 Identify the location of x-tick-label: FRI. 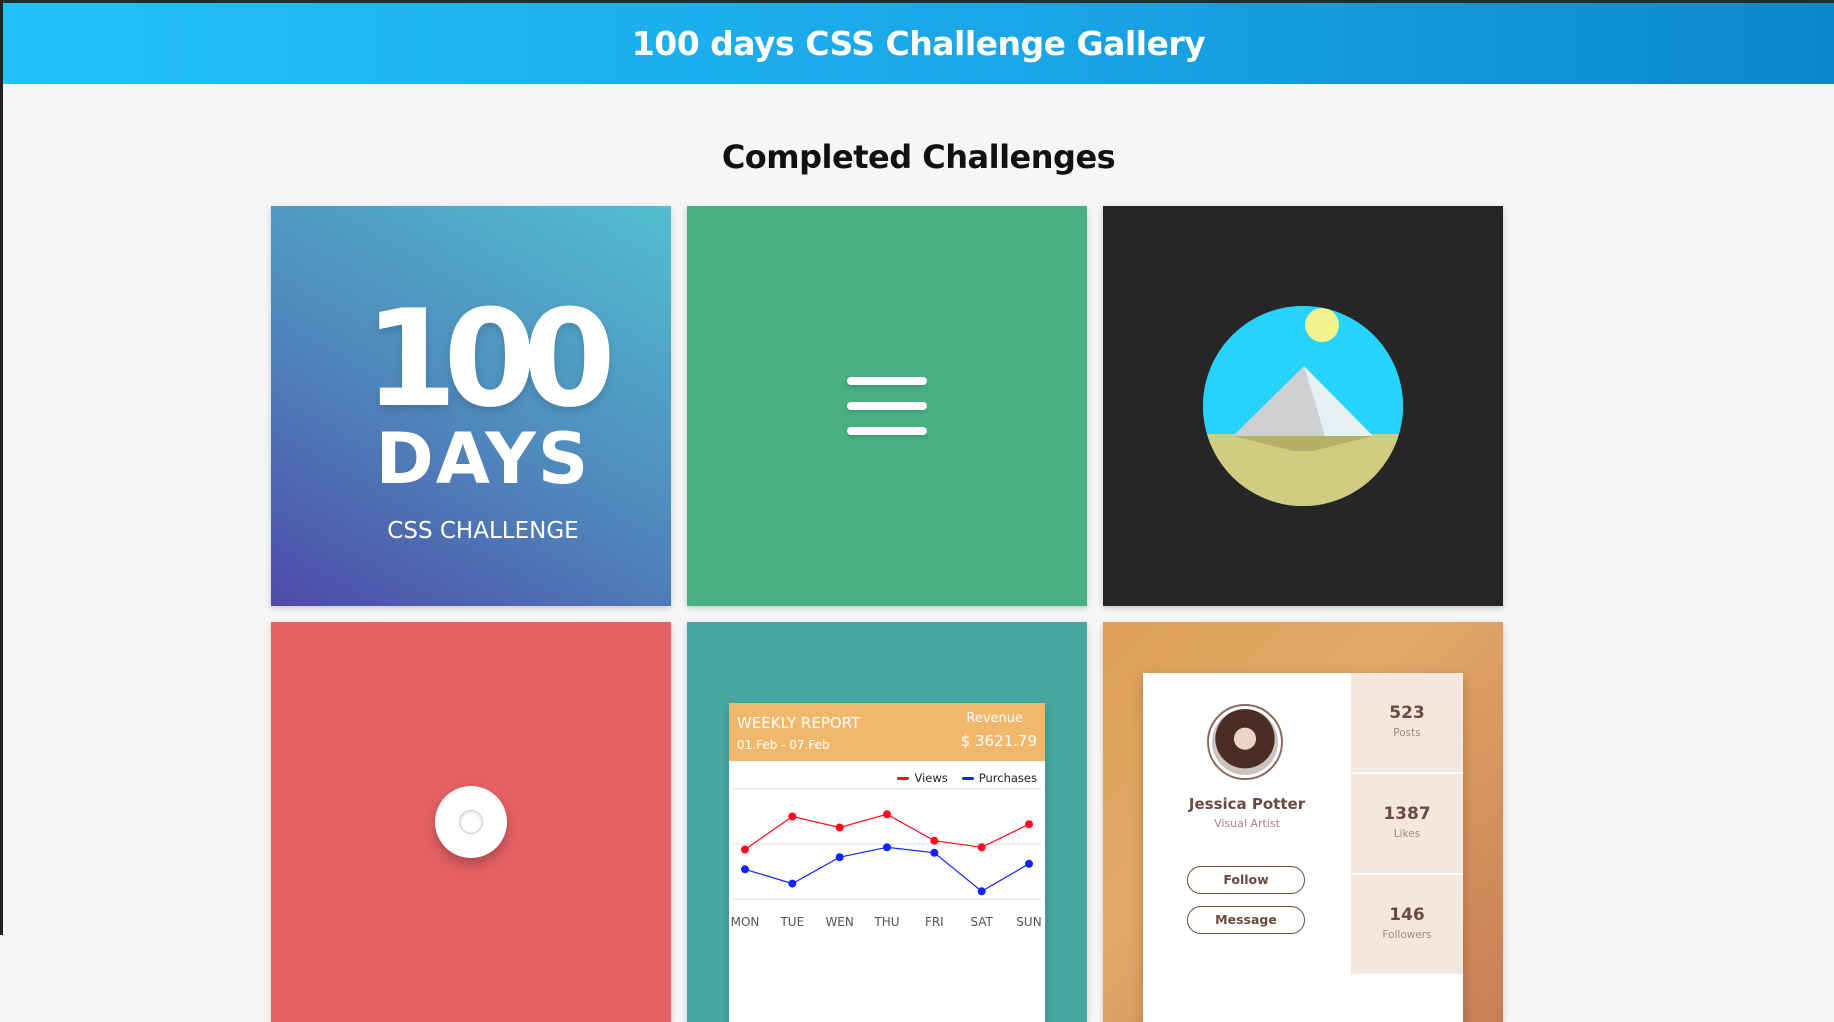
(934, 922).